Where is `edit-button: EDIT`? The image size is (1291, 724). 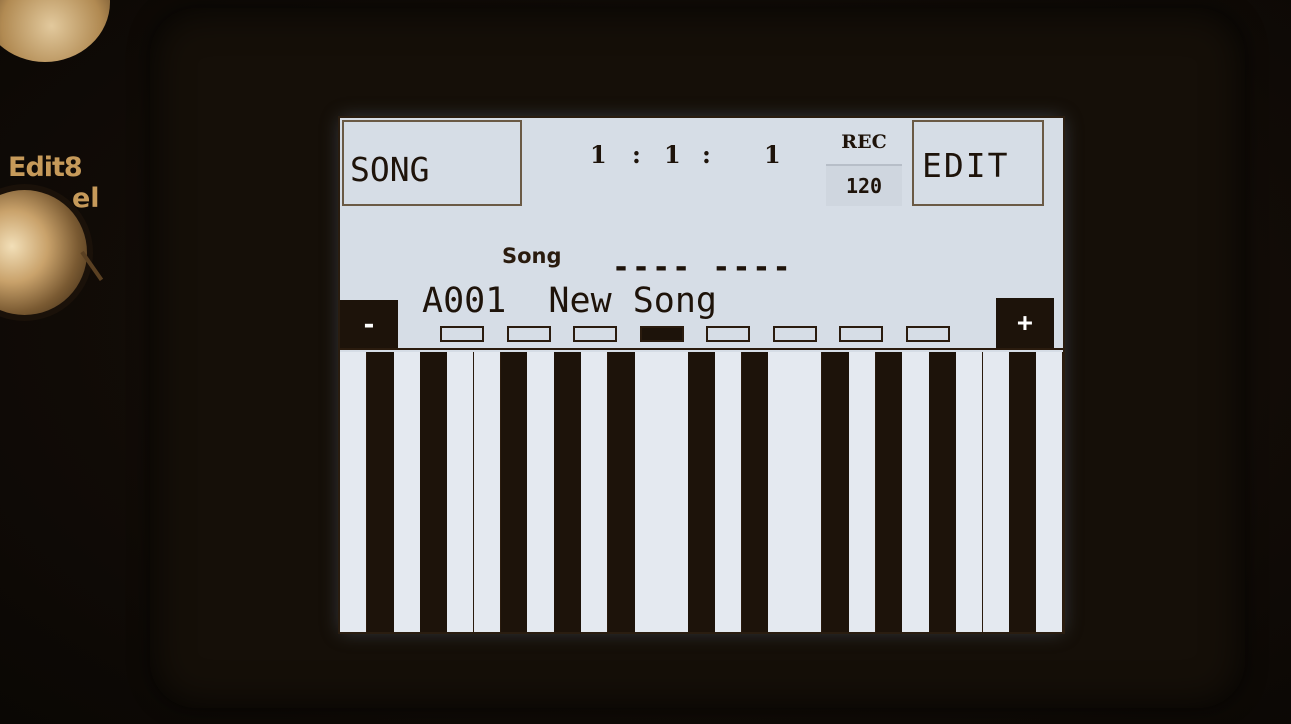 edit-button: EDIT is located at coordinates (978, 163).